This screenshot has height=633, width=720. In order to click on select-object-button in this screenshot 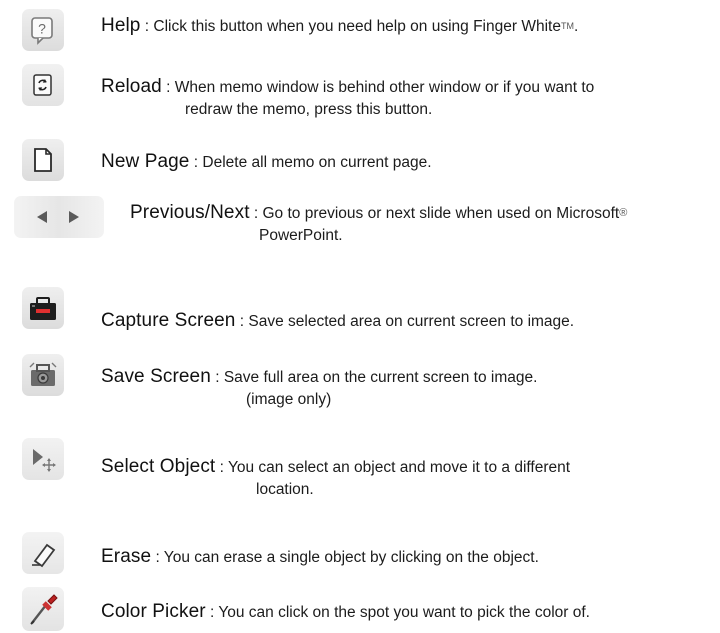, I will do `click(43, 459)`.